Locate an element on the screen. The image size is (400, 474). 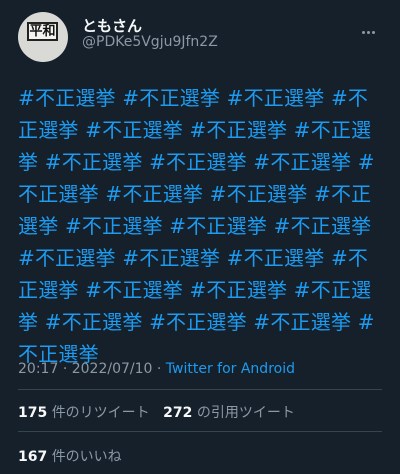
display-name: ともさん is located at coordinates (112, 25).